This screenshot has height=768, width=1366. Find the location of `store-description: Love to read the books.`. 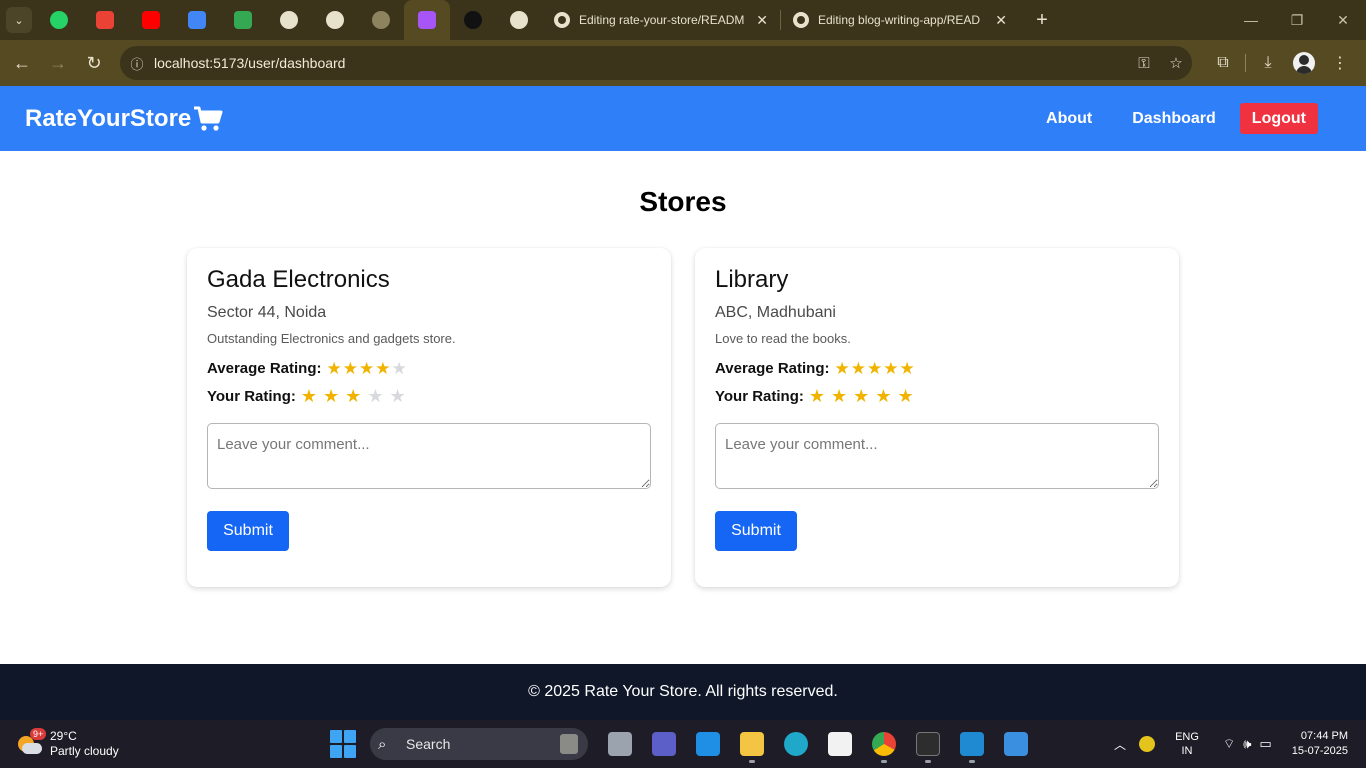

store-description: Love to read the books. is located at coordinates (783, 338).